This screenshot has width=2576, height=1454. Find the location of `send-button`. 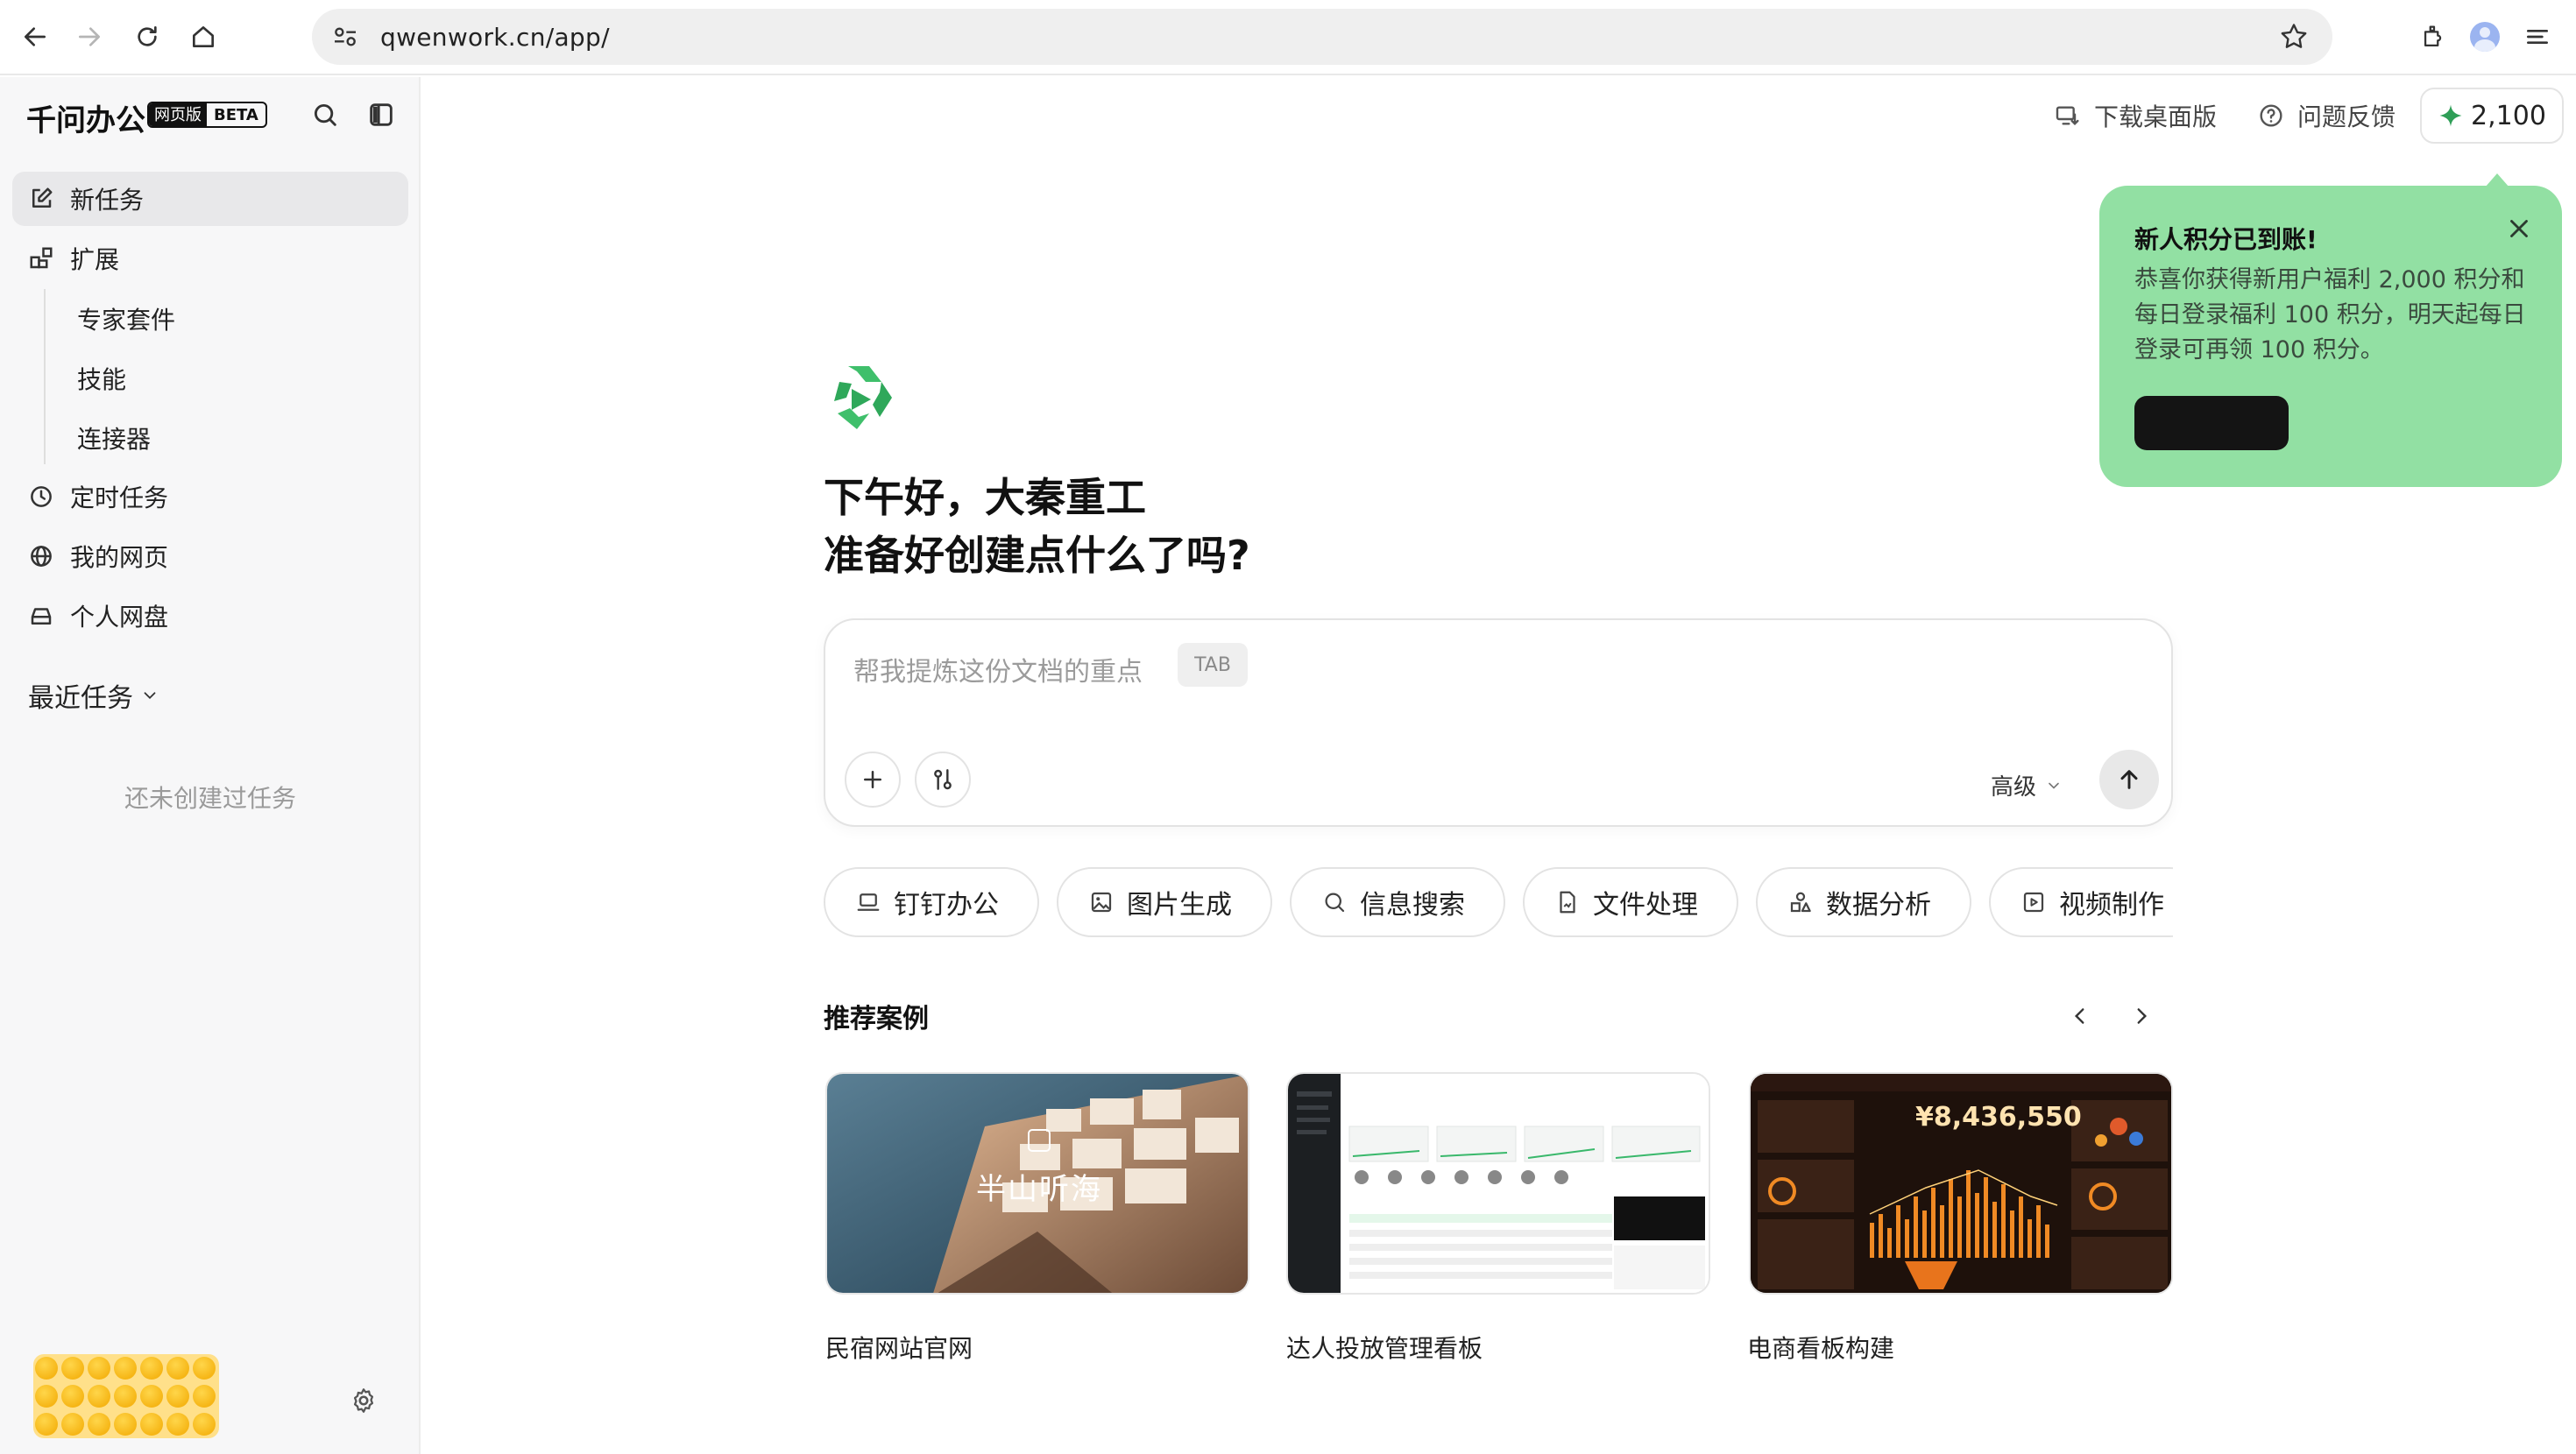

send-button is located at coordinates (2129, 779).